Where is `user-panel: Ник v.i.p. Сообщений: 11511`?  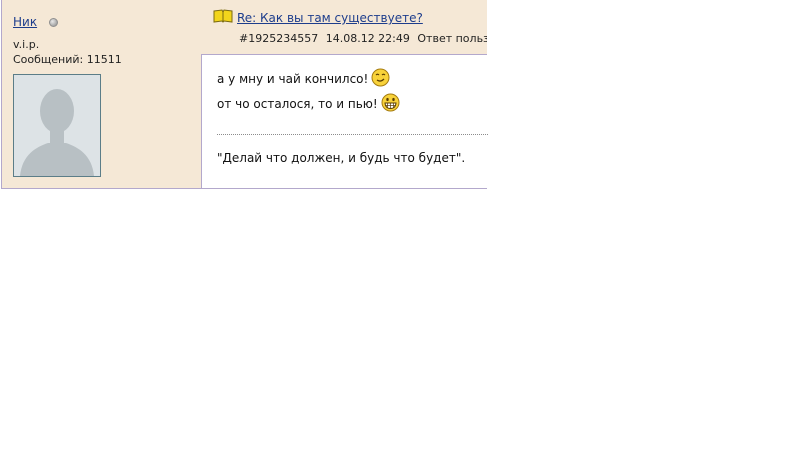 user-panel: Ник v.i.p. Сообщений: 11511 is located at coordinates (102, 94).